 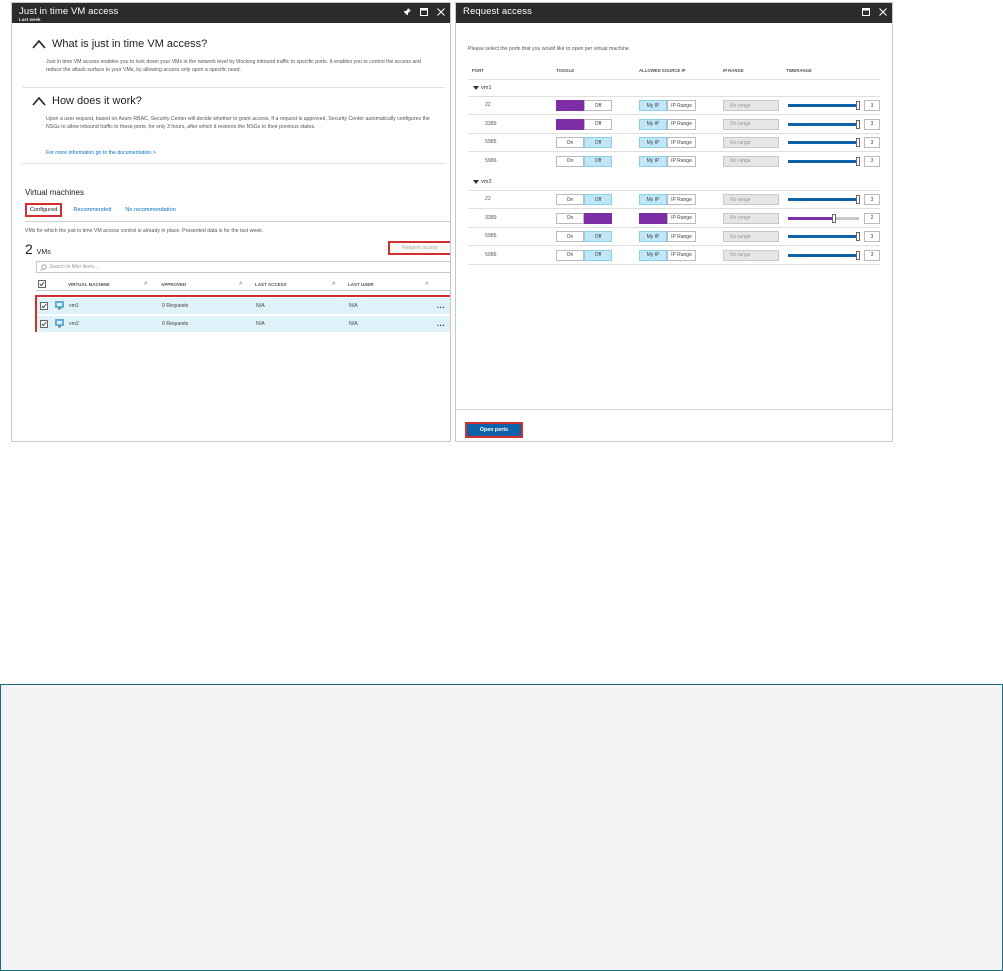 I want to click on col-last-user: LAST USER, so click(x=361, y=284).